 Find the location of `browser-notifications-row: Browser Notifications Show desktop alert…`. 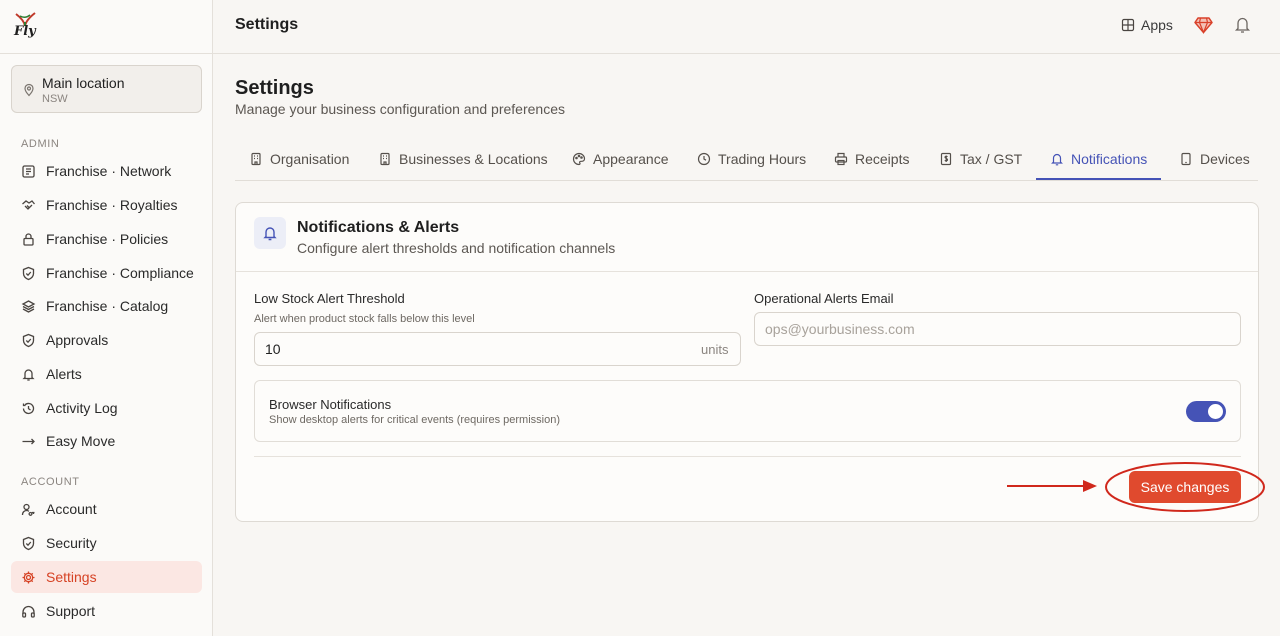

browser-notifications-row: Browser Notifications Show desktop alert… is located at coordinates (747, 411).